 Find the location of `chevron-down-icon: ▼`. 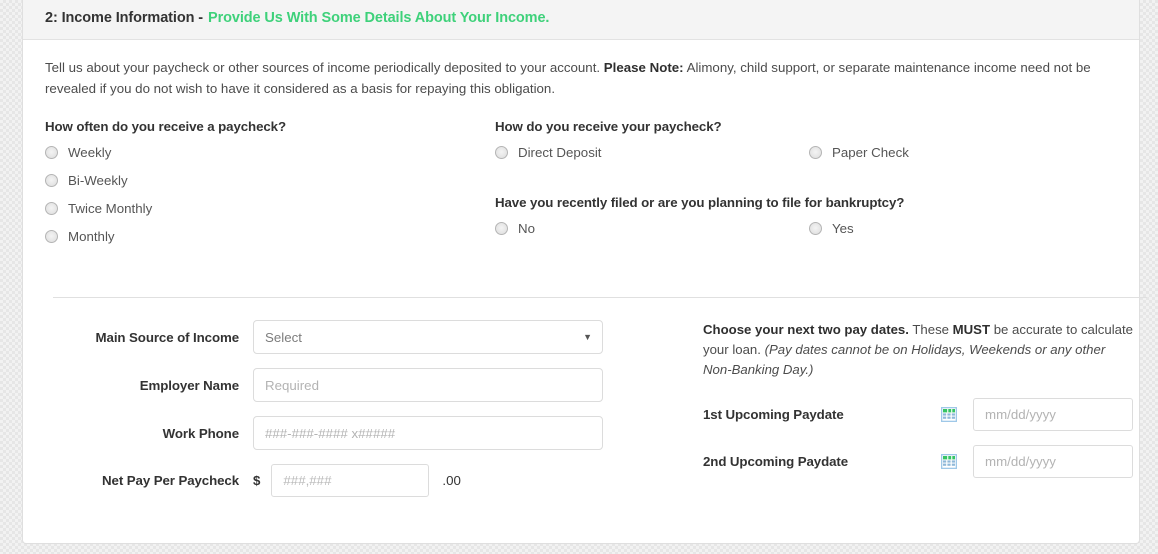

chevron-down-icon: ▼ is located at coordinates (587, 336).